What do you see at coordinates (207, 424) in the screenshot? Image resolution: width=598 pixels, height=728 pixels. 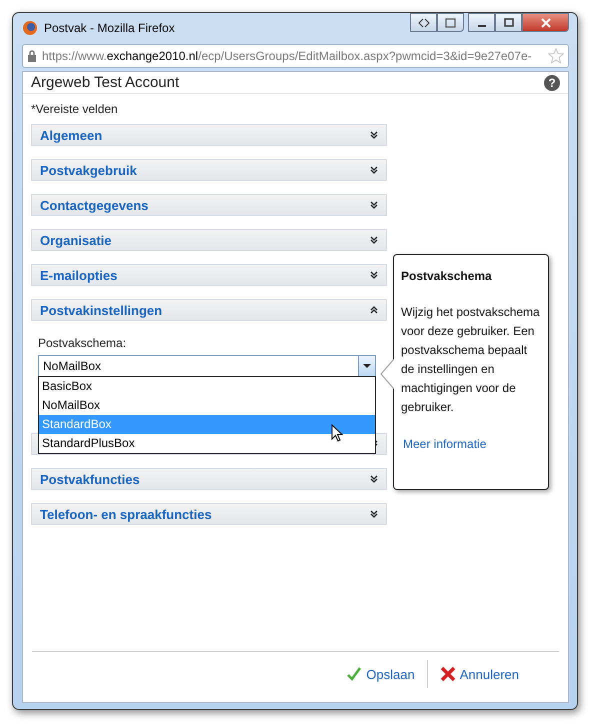 I see `dropdown-option: StandardBox` at bounding box center [207, 424].